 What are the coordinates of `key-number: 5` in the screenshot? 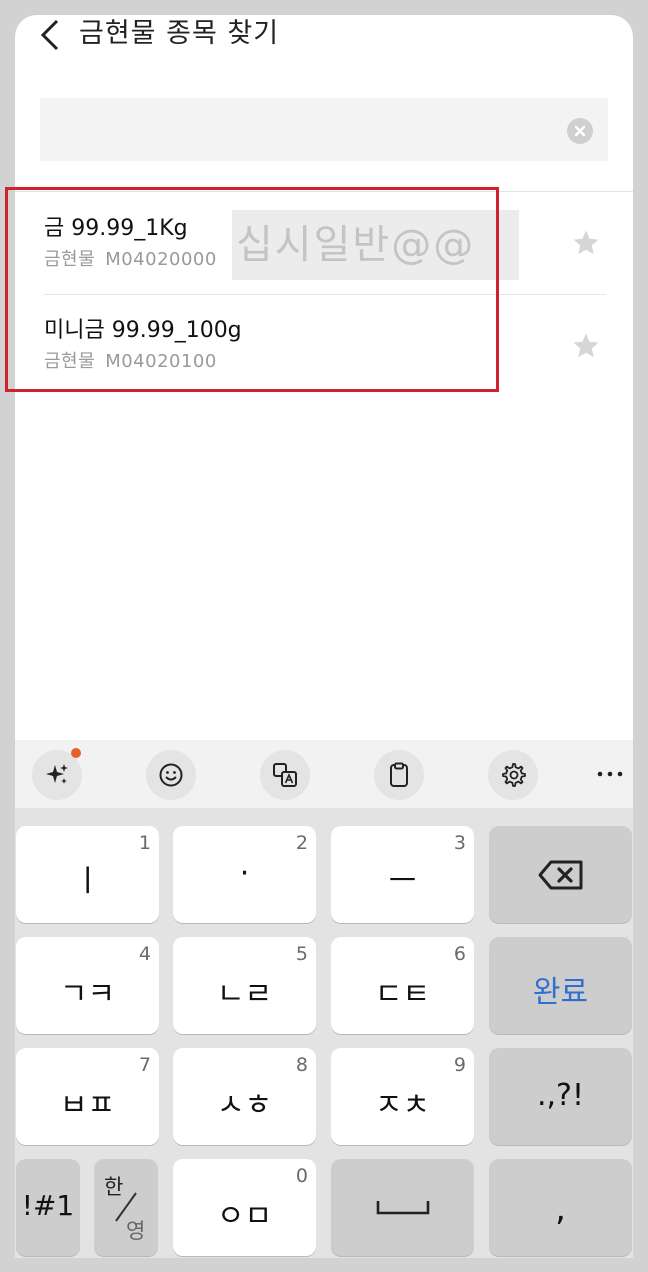 It's located at (301, 954).